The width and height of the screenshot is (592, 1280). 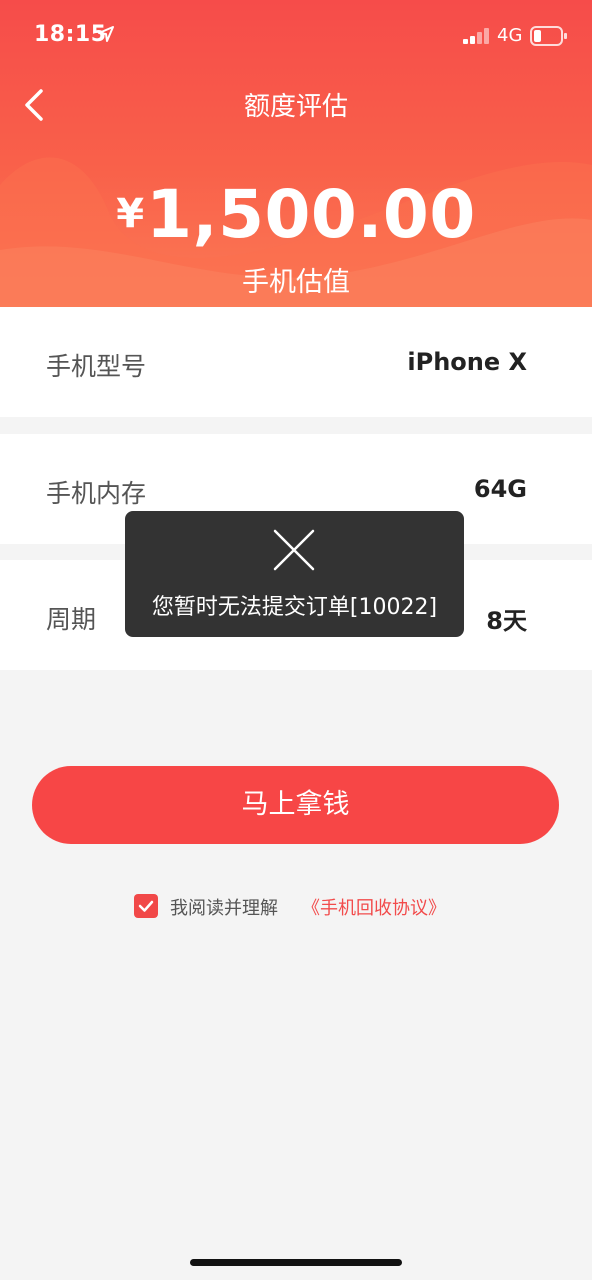 I want to click on valuation-amount: ¥1,500.00, so click(x=296, y=214).